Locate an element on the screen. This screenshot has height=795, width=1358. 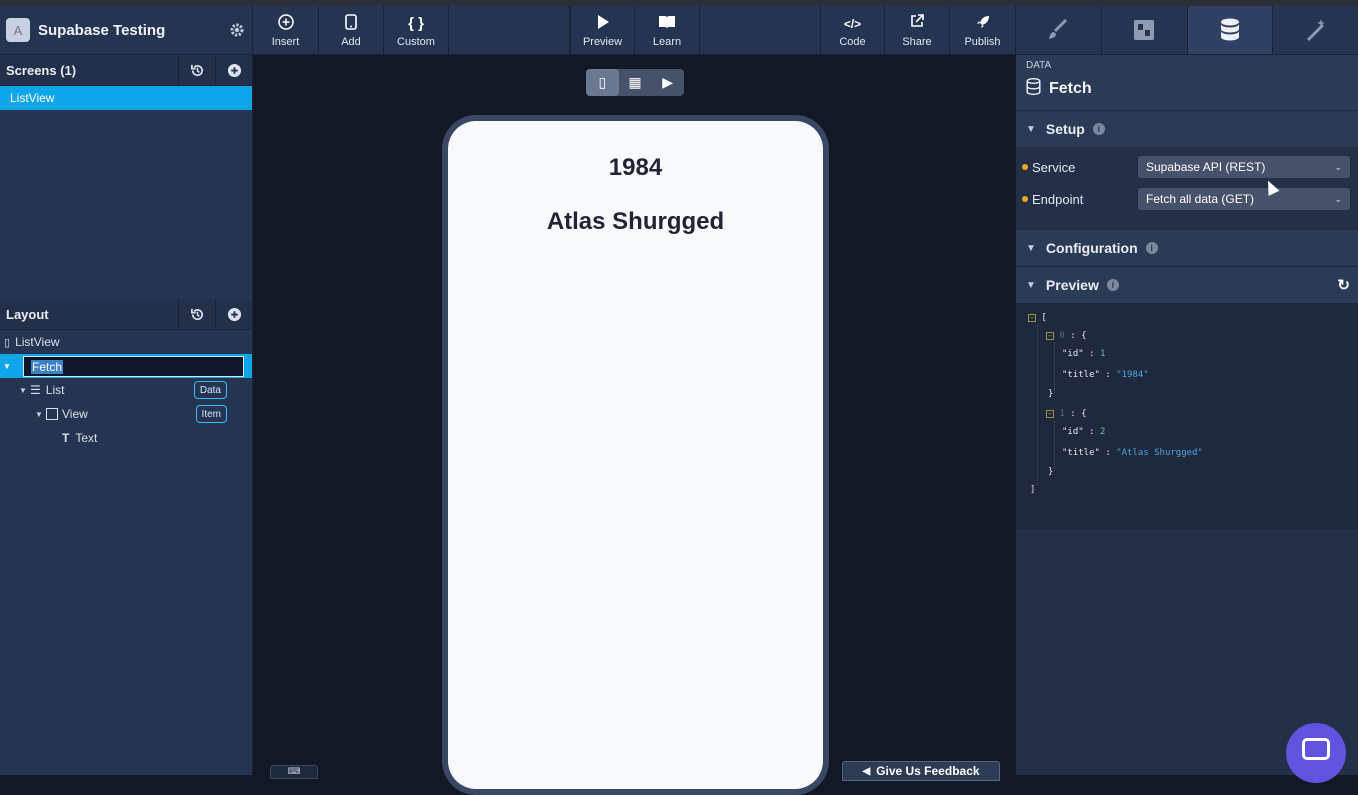
toolbar-spacer is located at coordinates (509, 30).